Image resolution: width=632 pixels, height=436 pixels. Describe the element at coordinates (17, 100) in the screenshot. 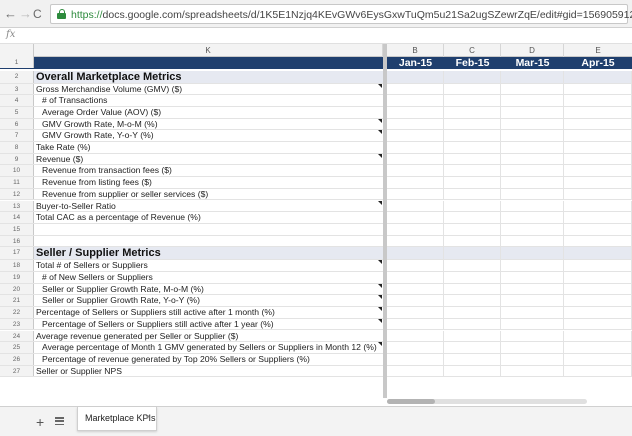

I see `row-number: 4` at that location.